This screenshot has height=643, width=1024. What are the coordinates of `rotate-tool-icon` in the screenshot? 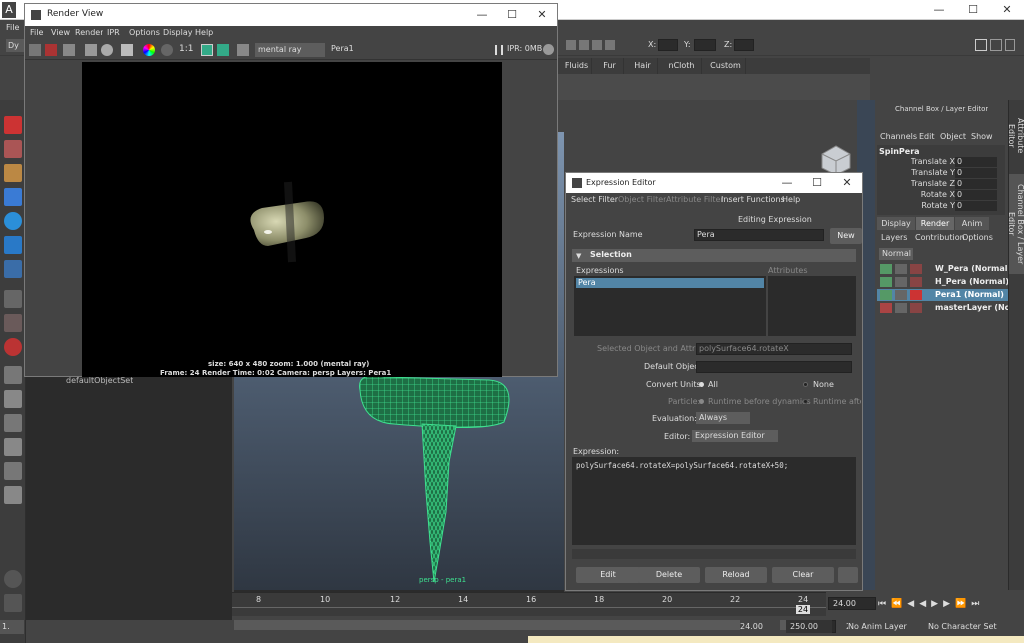 It's located at (13, 221).